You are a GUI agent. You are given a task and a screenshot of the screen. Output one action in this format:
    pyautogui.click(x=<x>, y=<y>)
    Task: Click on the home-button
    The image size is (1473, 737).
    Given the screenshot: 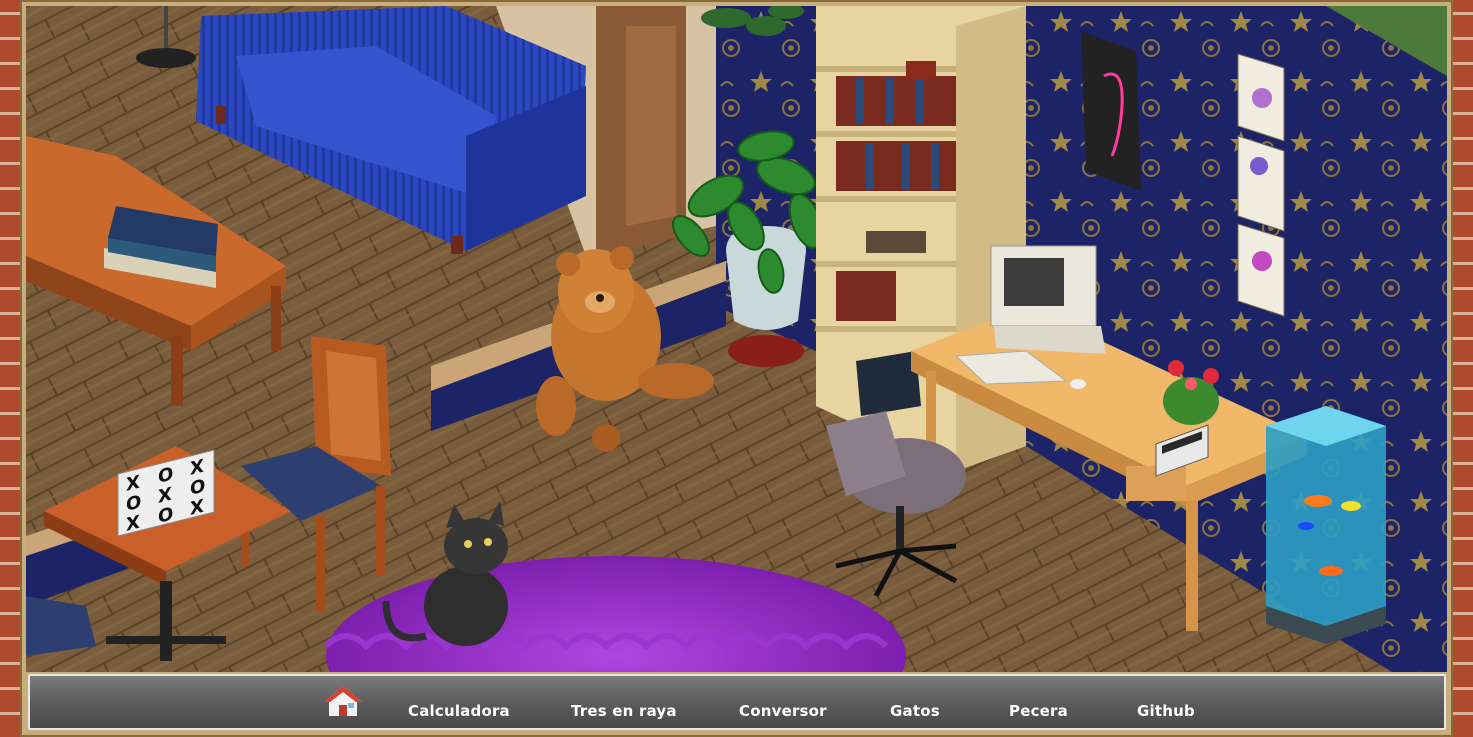 What is the action you would take?
    pyautogui.click(x=343, y=701)
    